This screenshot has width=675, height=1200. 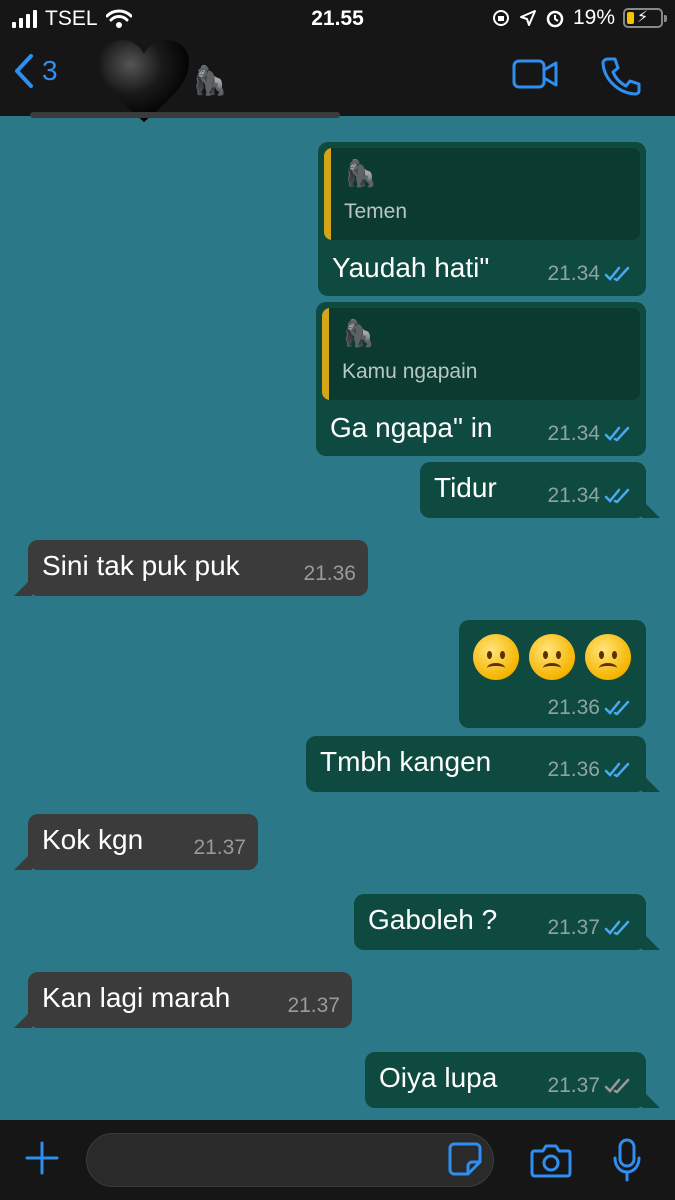 I want to click on alarm-icon, so click(x=555, y=19).